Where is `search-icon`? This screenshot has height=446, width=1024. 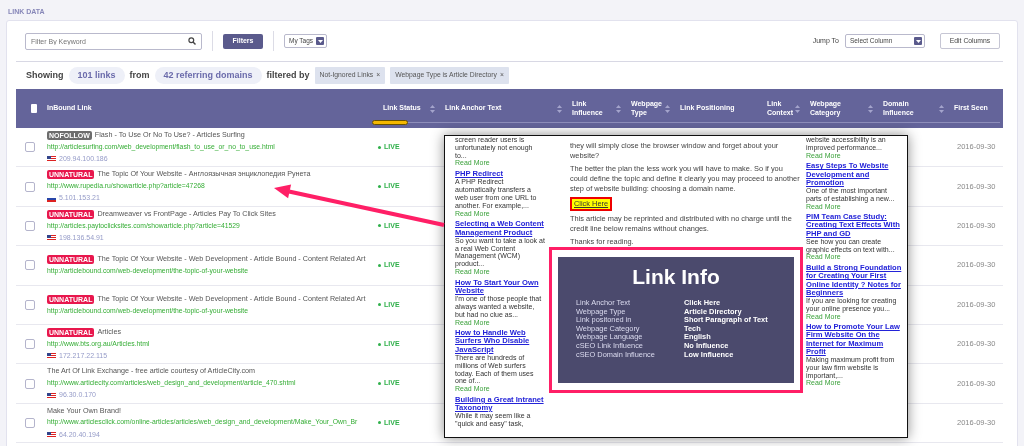 search-icon is located at coordinates (192, 41).